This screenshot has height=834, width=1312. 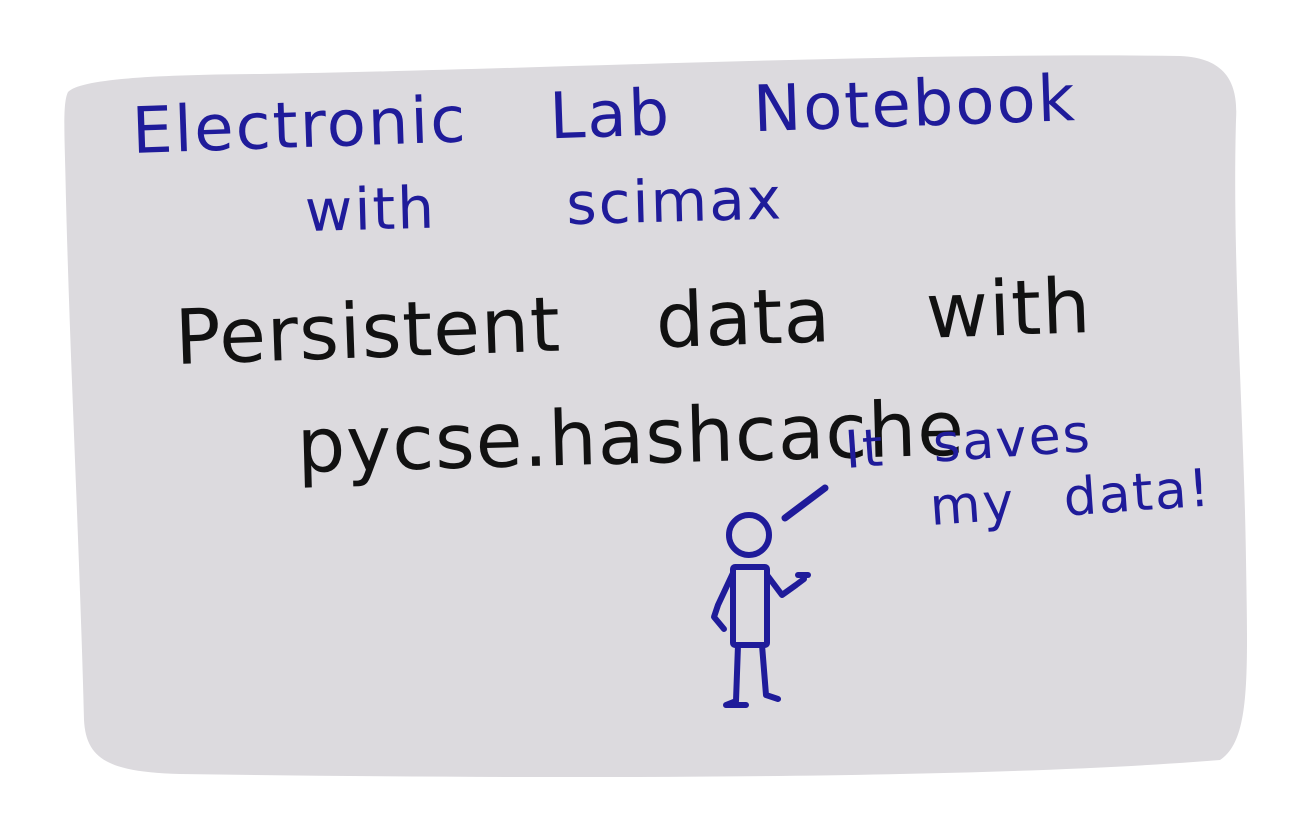 I want to click on stick-figure-icon, so click(x=761, y=610).